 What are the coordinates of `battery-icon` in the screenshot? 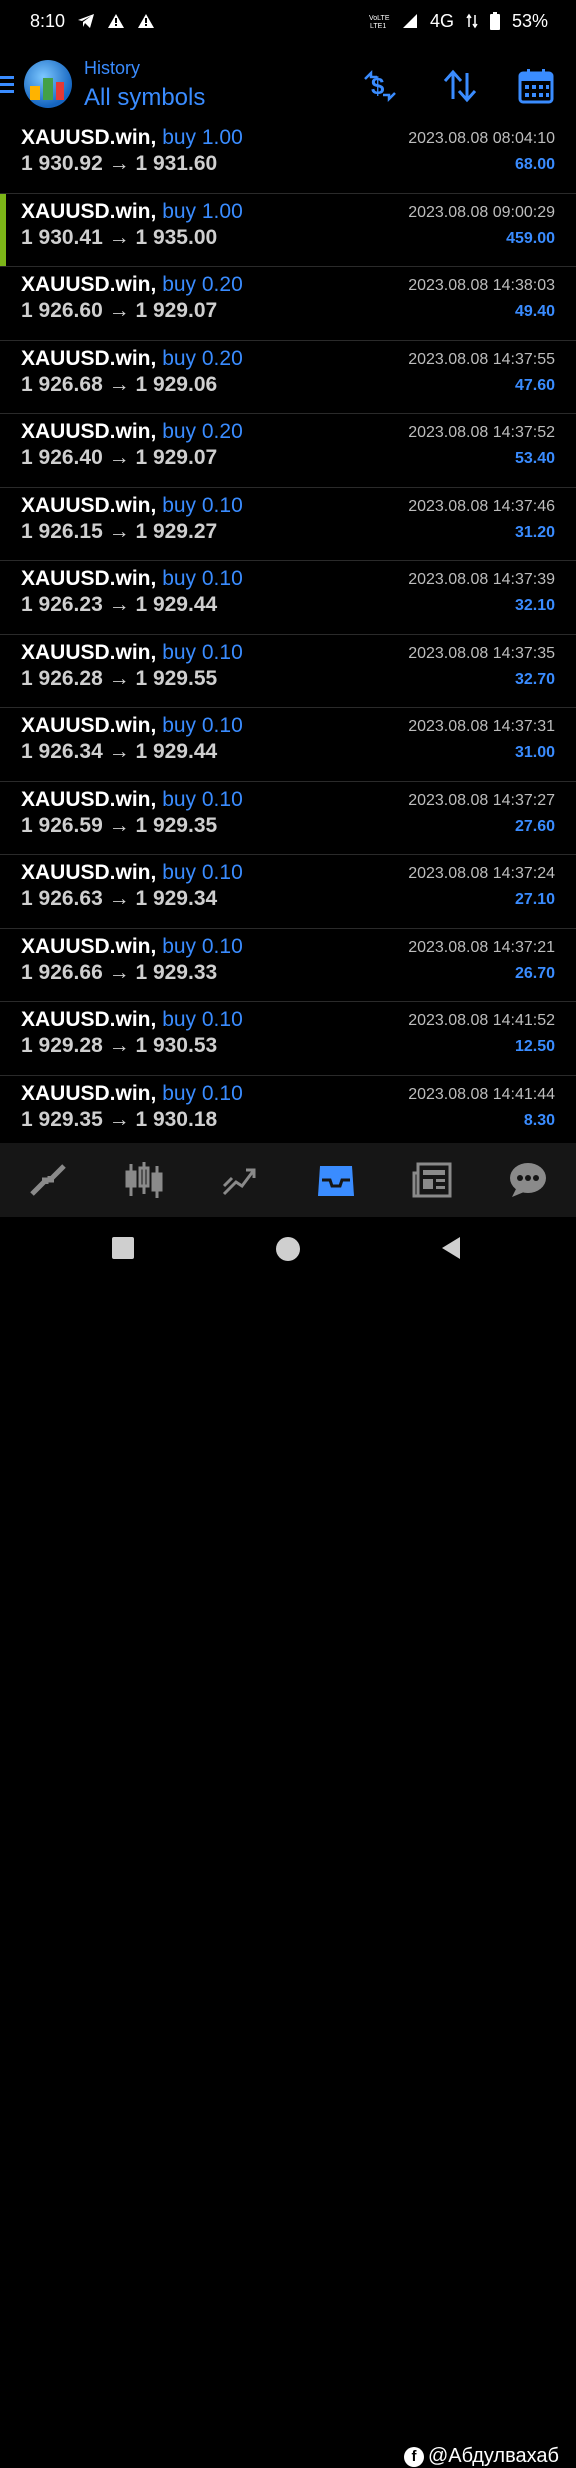 It's located at (494, 21).